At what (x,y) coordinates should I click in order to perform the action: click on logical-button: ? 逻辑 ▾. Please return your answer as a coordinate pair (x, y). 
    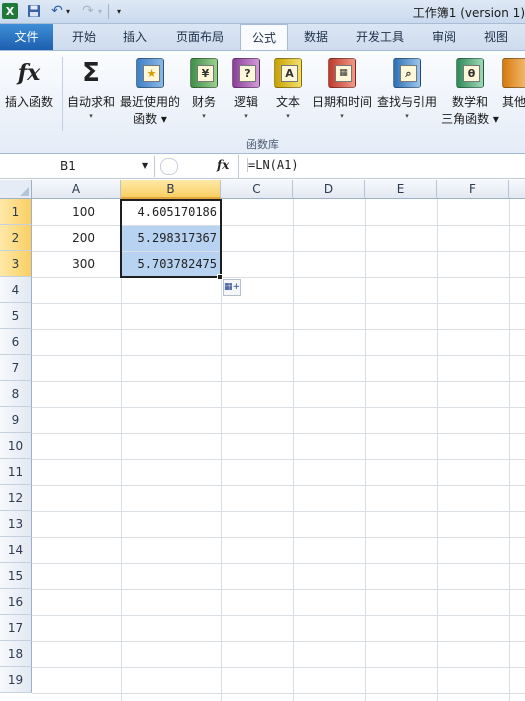
    Looking at the image, I should click on (246, 94).